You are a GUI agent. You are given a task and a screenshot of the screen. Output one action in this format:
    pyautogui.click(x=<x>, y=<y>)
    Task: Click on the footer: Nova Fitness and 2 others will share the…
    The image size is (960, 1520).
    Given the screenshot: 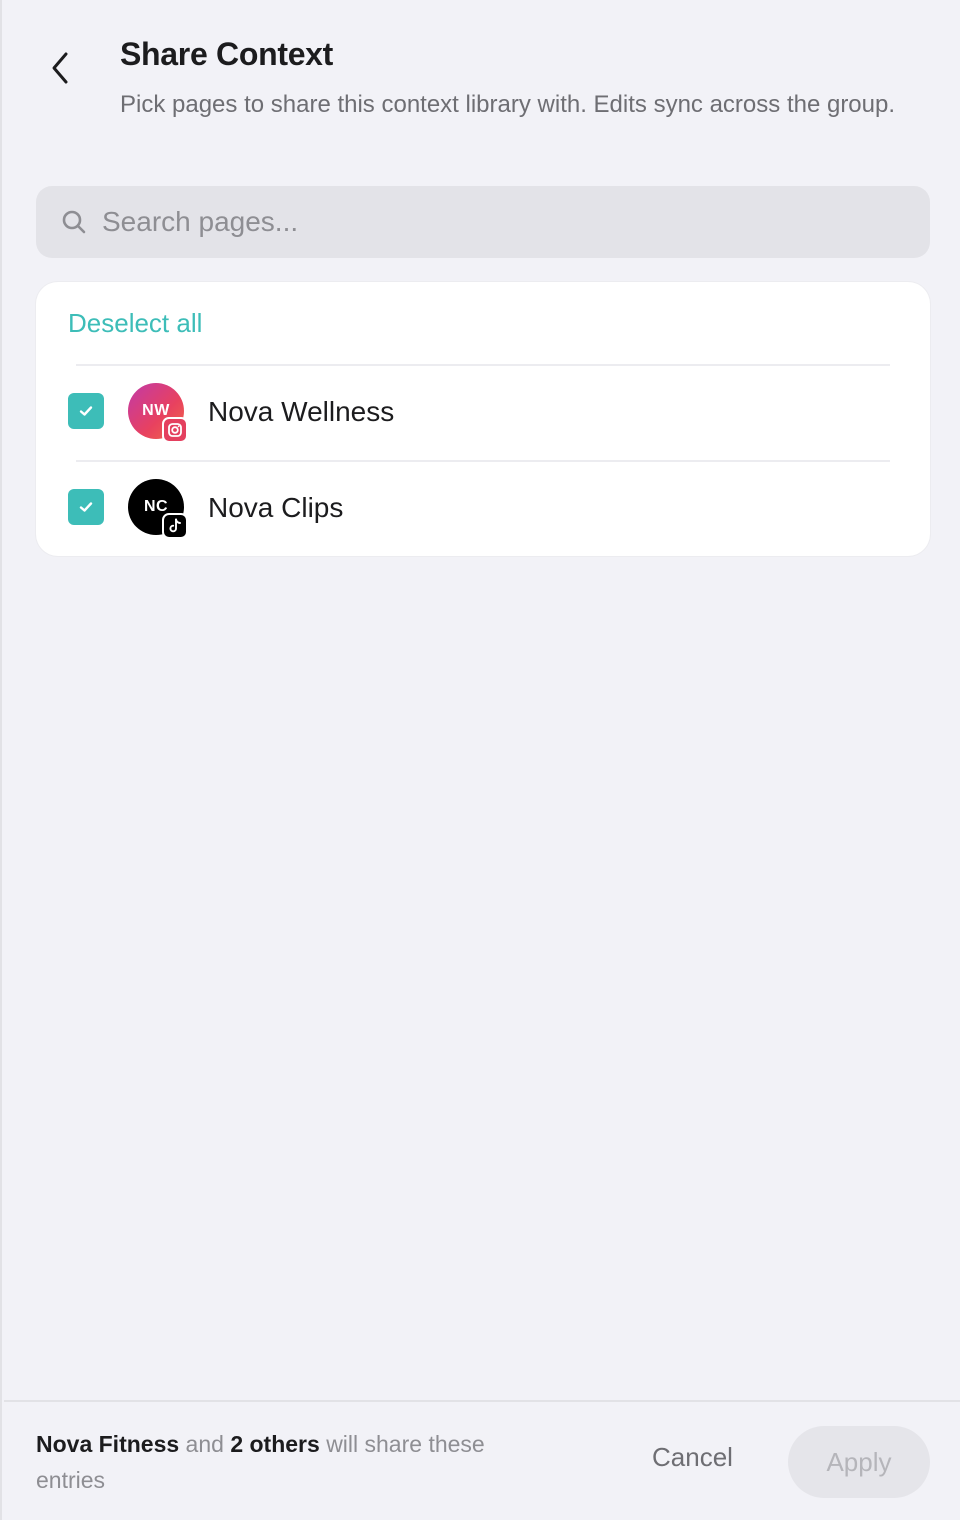 What is the action you would take?
    pyautogui.click(x=482, y=1460)
    